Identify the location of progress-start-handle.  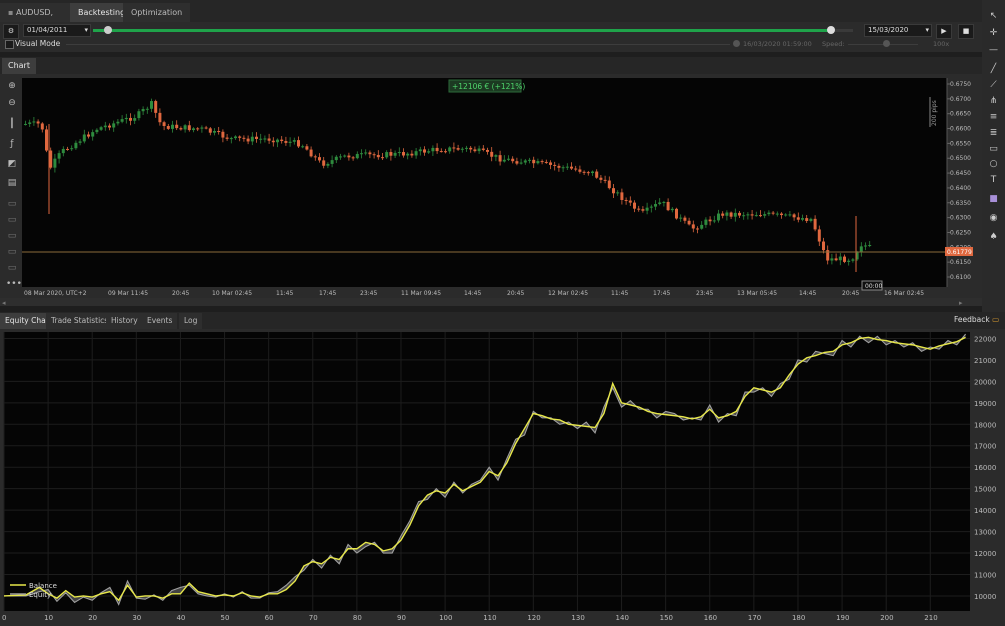
(108, 30).